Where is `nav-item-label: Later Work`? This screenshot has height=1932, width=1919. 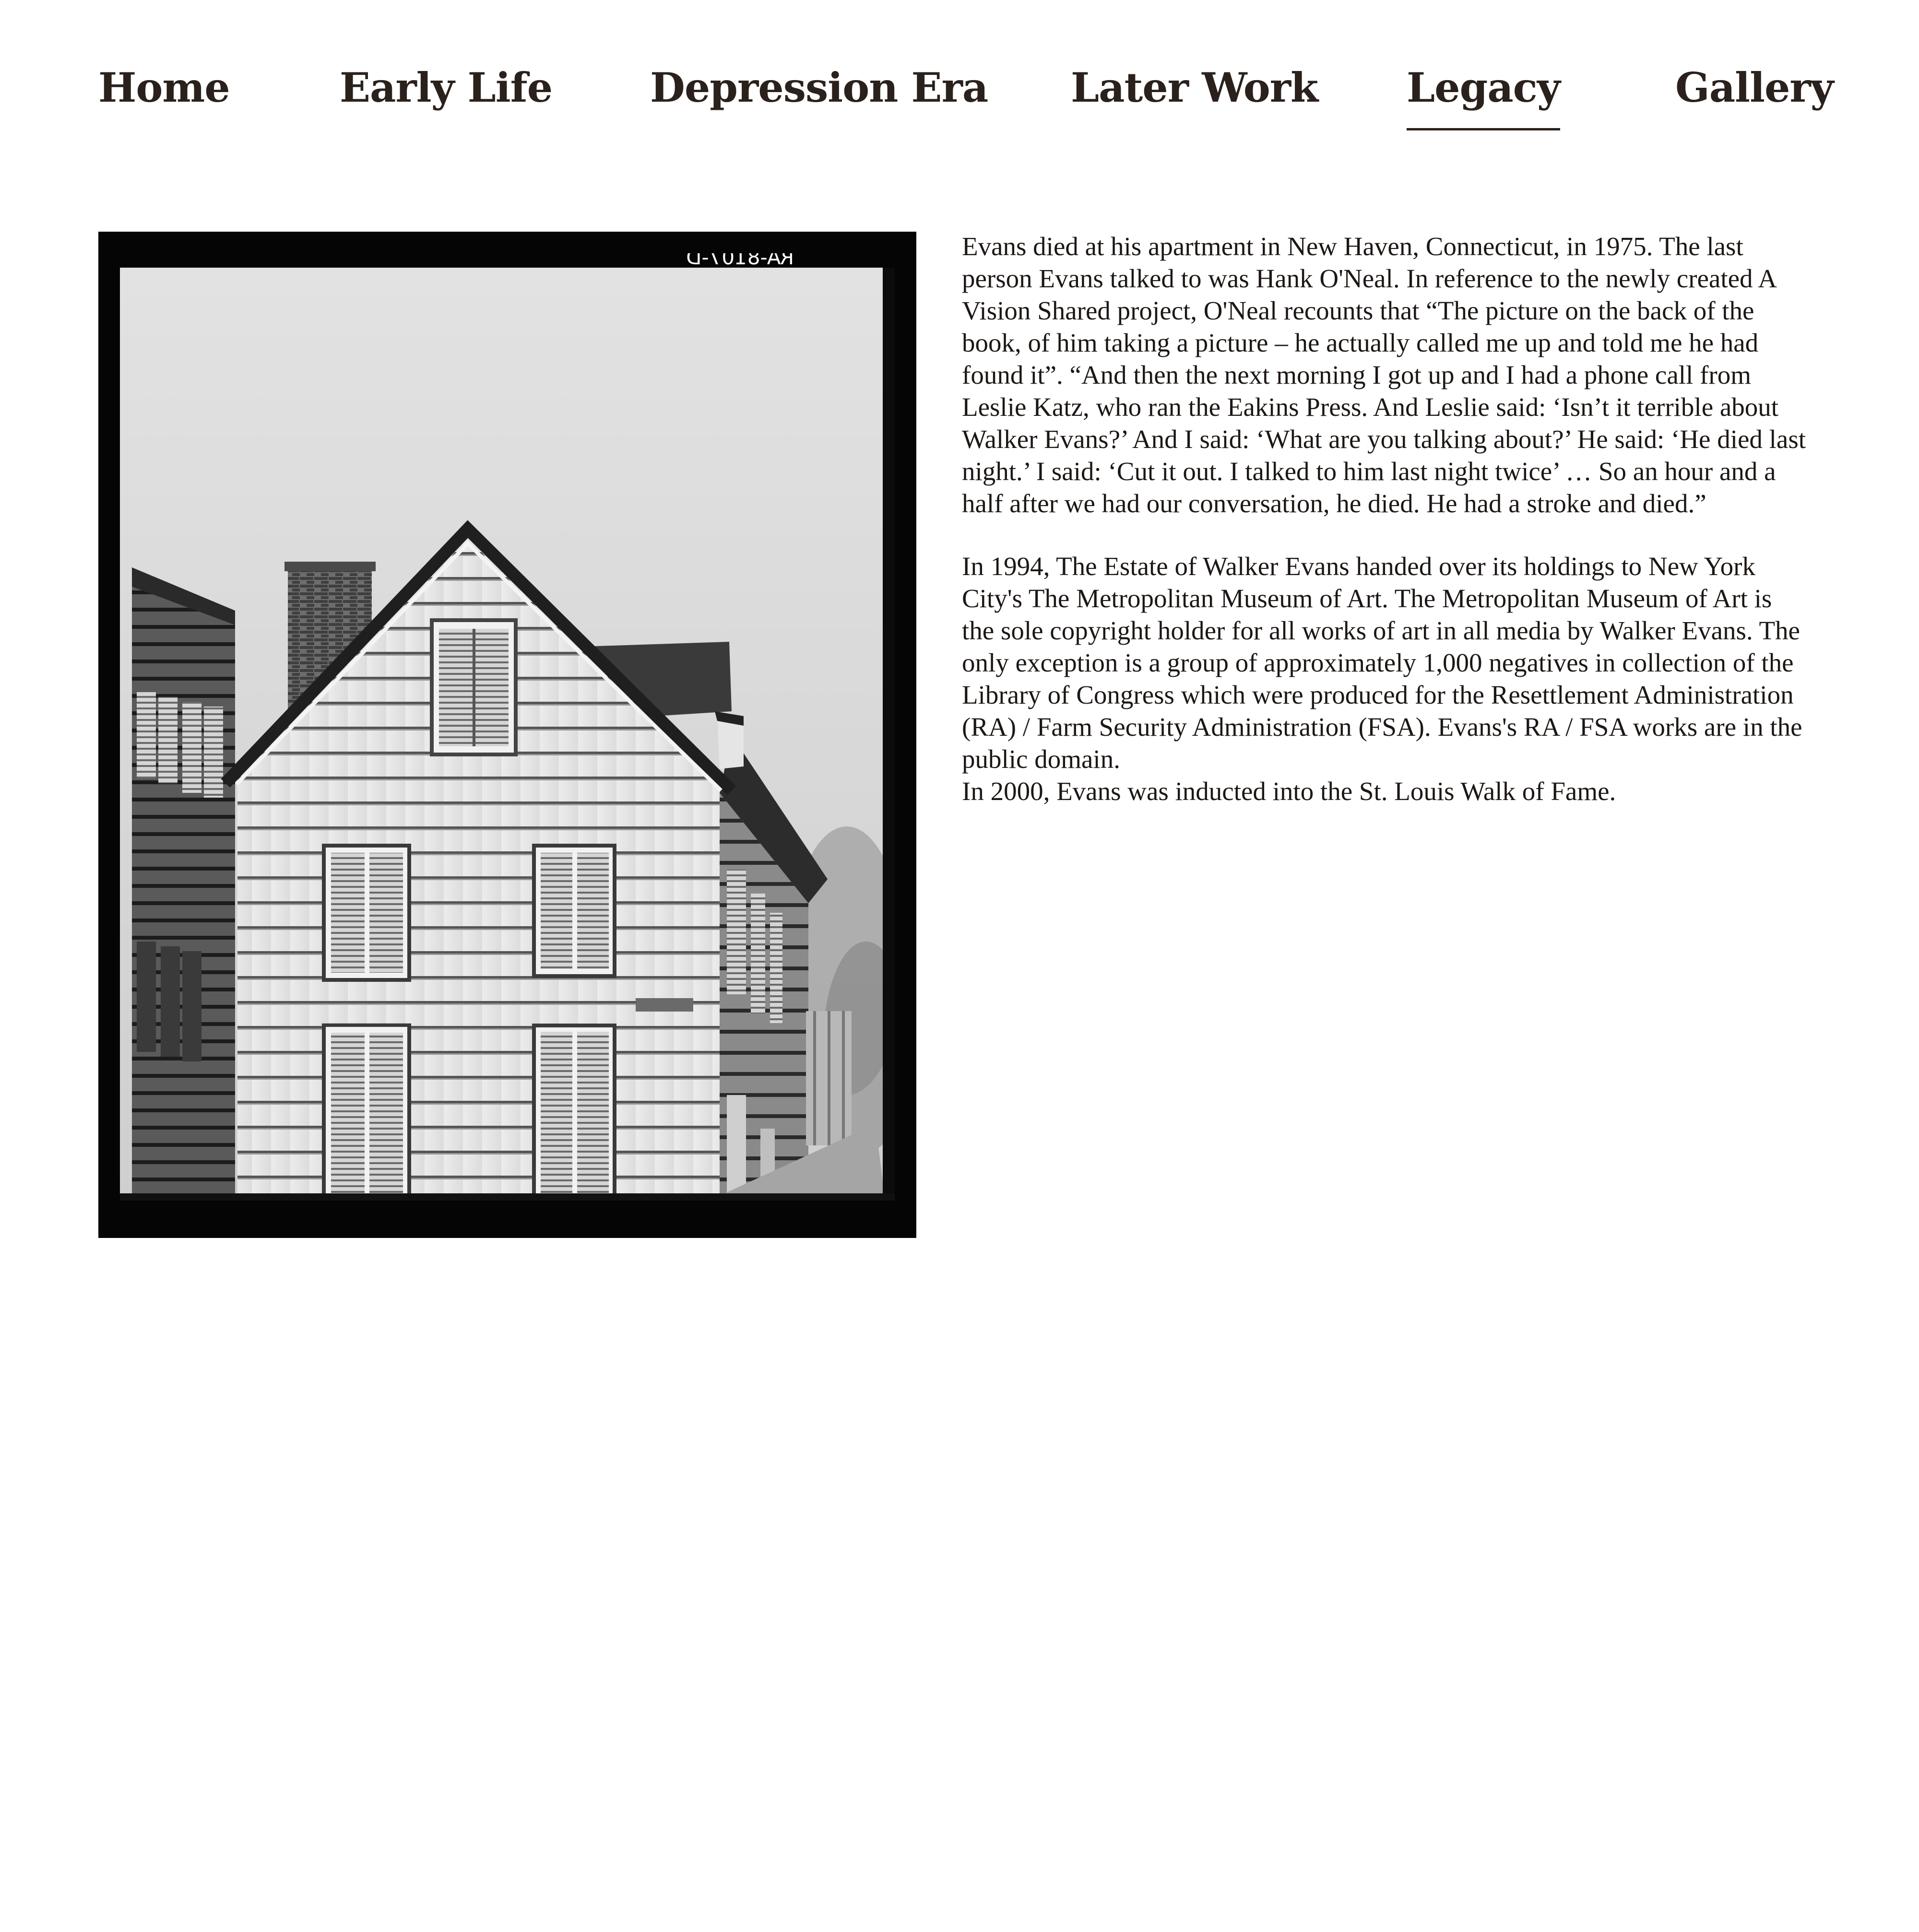
nav-item-label: Later Work is located at coordinates (1195, 87).